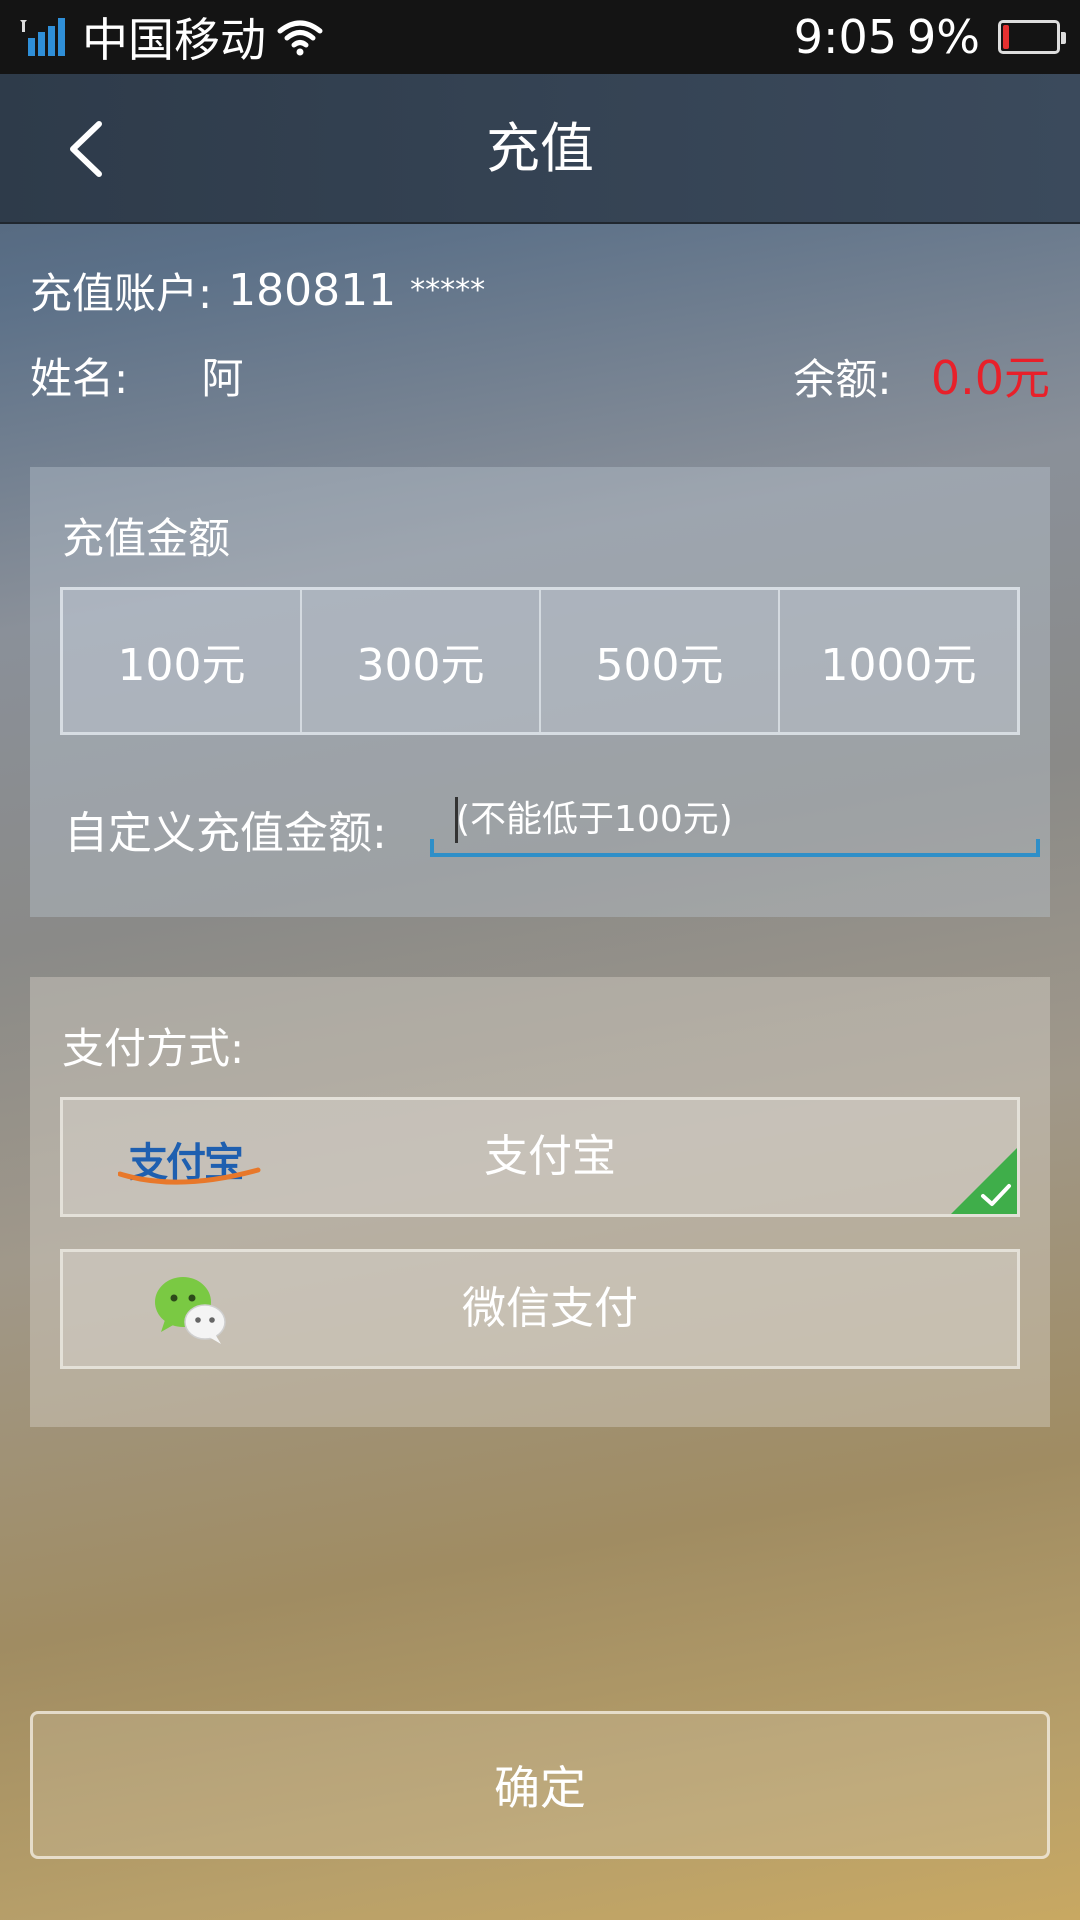 The height and width of the screenshot is (1920, 1080). I want to click on payment-option-wechat: 微信支付, so click(540, 1309).